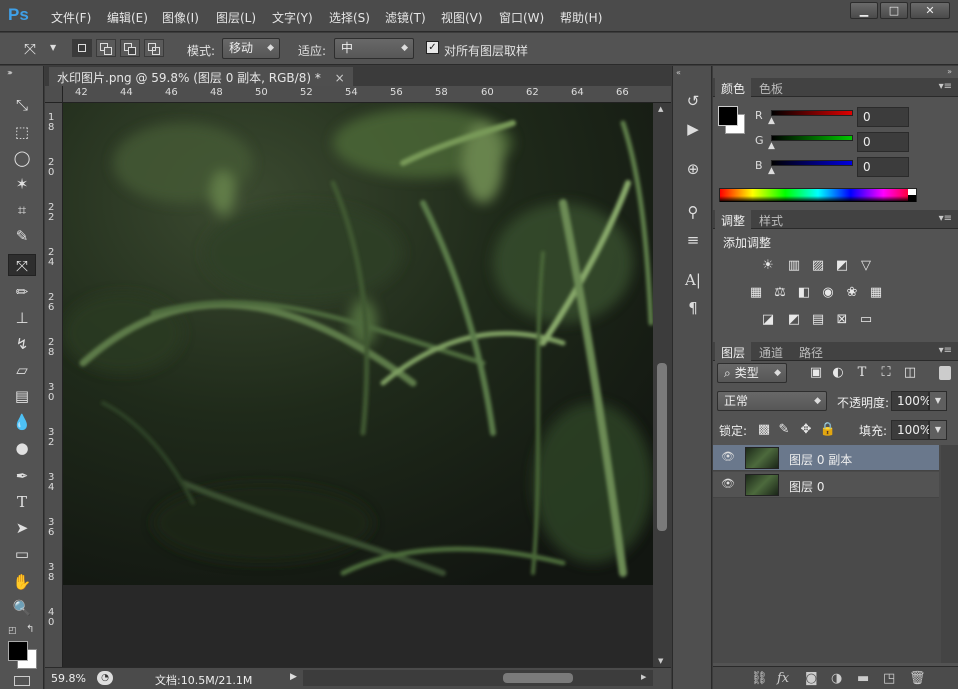 The width and height of the screenshot is (958, 689). What do you see at coordinates (53, 47) in the screenshot?
I see `tool-preset-dropdown-icon: ▼` at bounding box center [53, 47].